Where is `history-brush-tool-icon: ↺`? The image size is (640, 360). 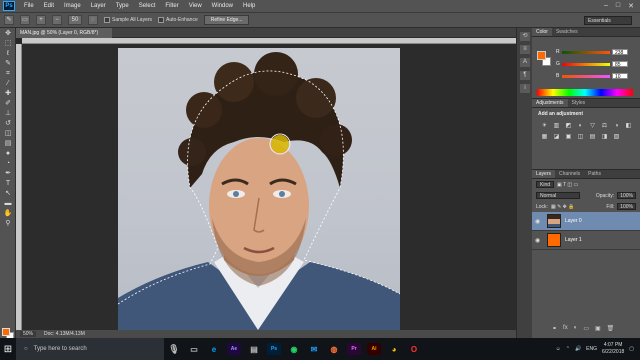 history-brush-tool-icon: ↺ is located at coordinates (8, 123).